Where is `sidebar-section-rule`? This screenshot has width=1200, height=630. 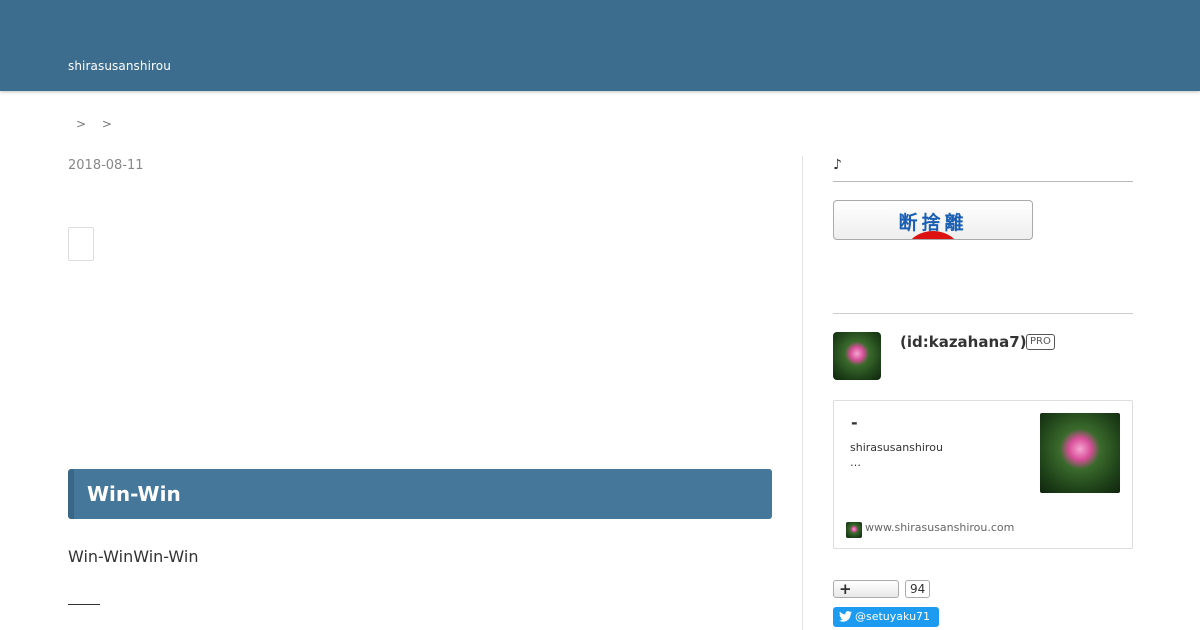 sidebar-section-rule is located at coordinates (983, 313).